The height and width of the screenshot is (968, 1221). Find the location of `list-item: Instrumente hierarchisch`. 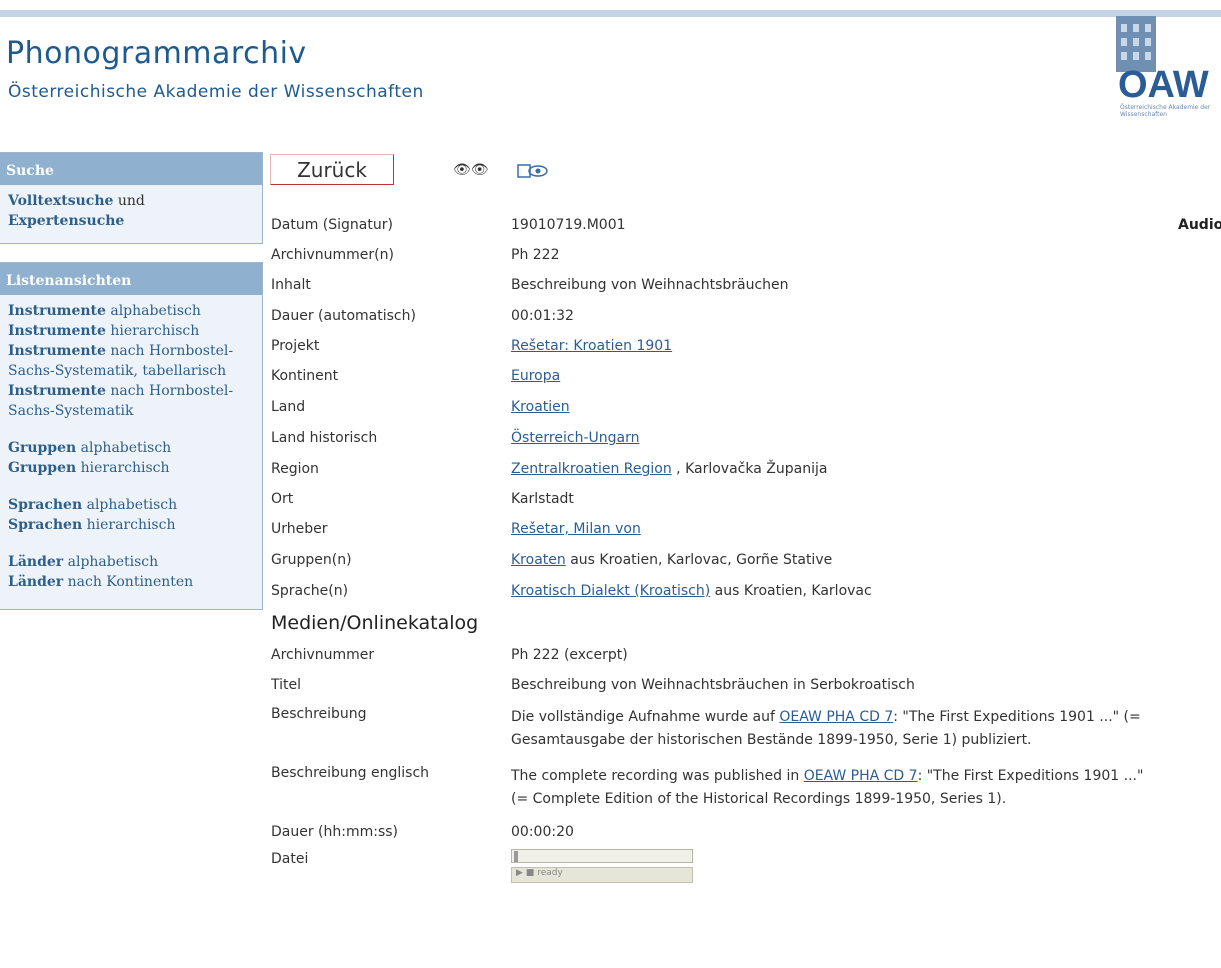

list-item: Instrumente hierarchisch is located at coordinates (131, 331).